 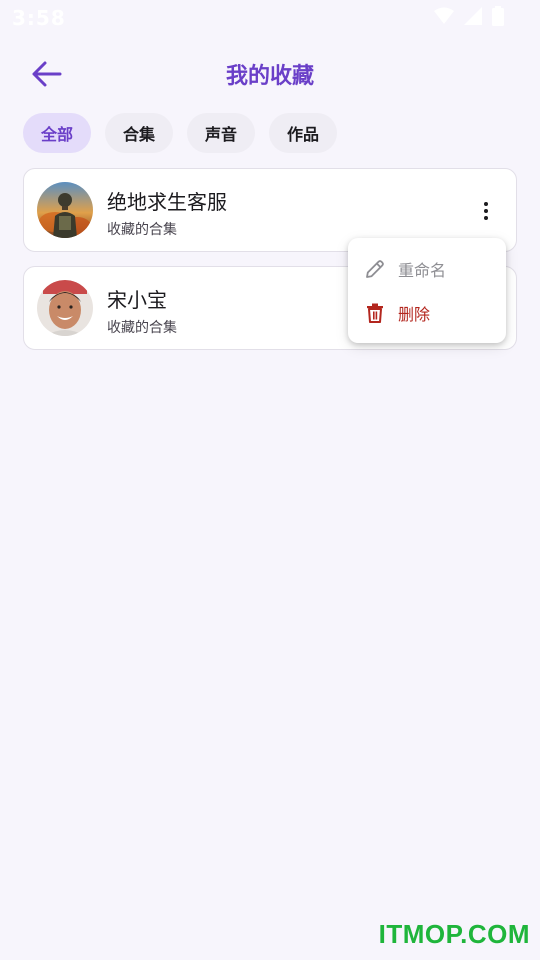 I want to click on rename-label: 重命名, so click(x=422, y=270).